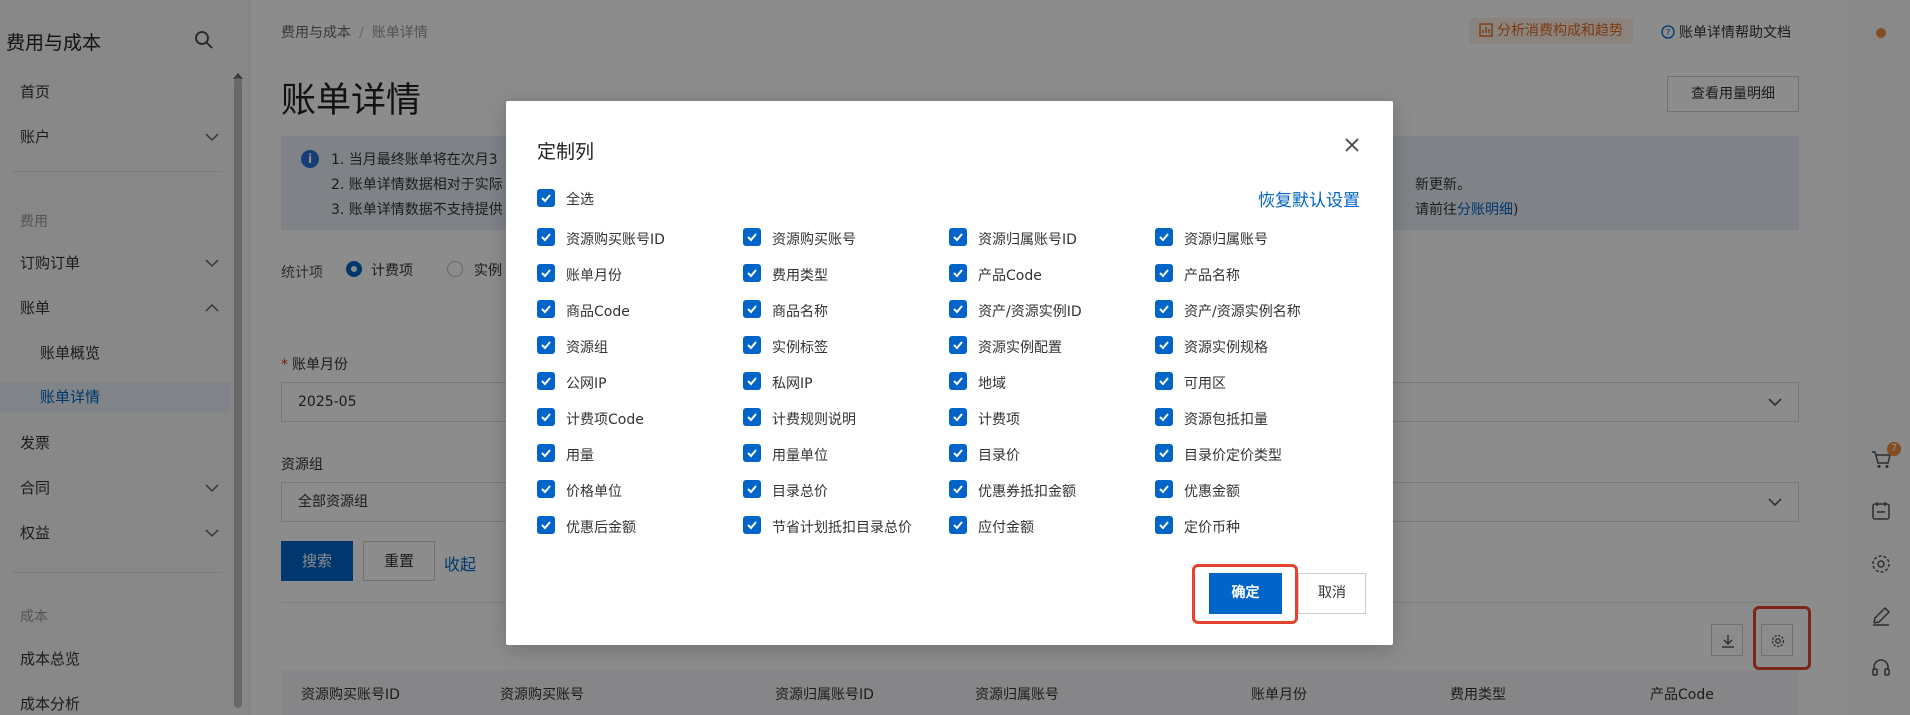 The image size is (1910, 715). I want to click on column-checkbox-label: 用量, so click(580, 456).